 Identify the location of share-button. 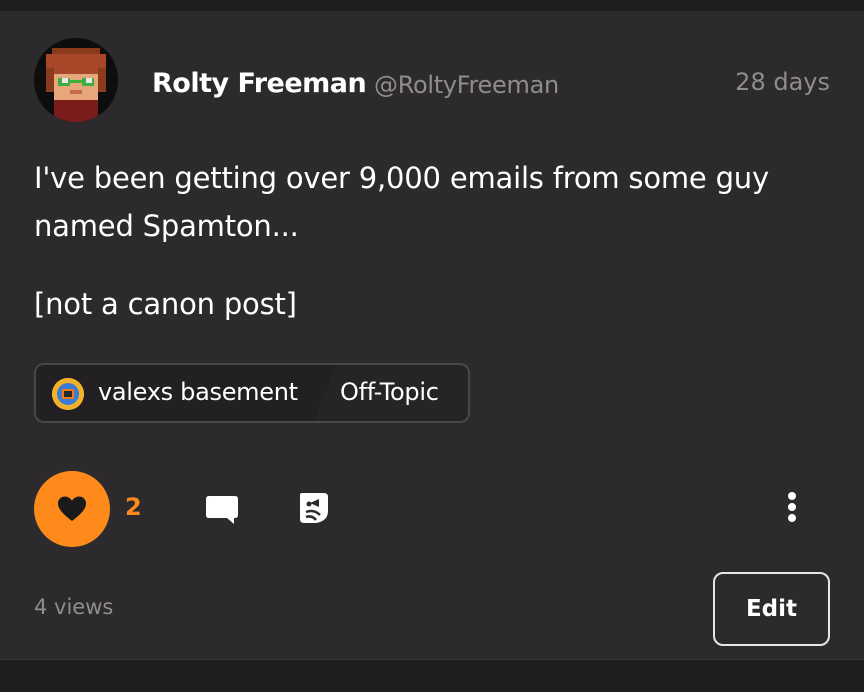
(314, 507).